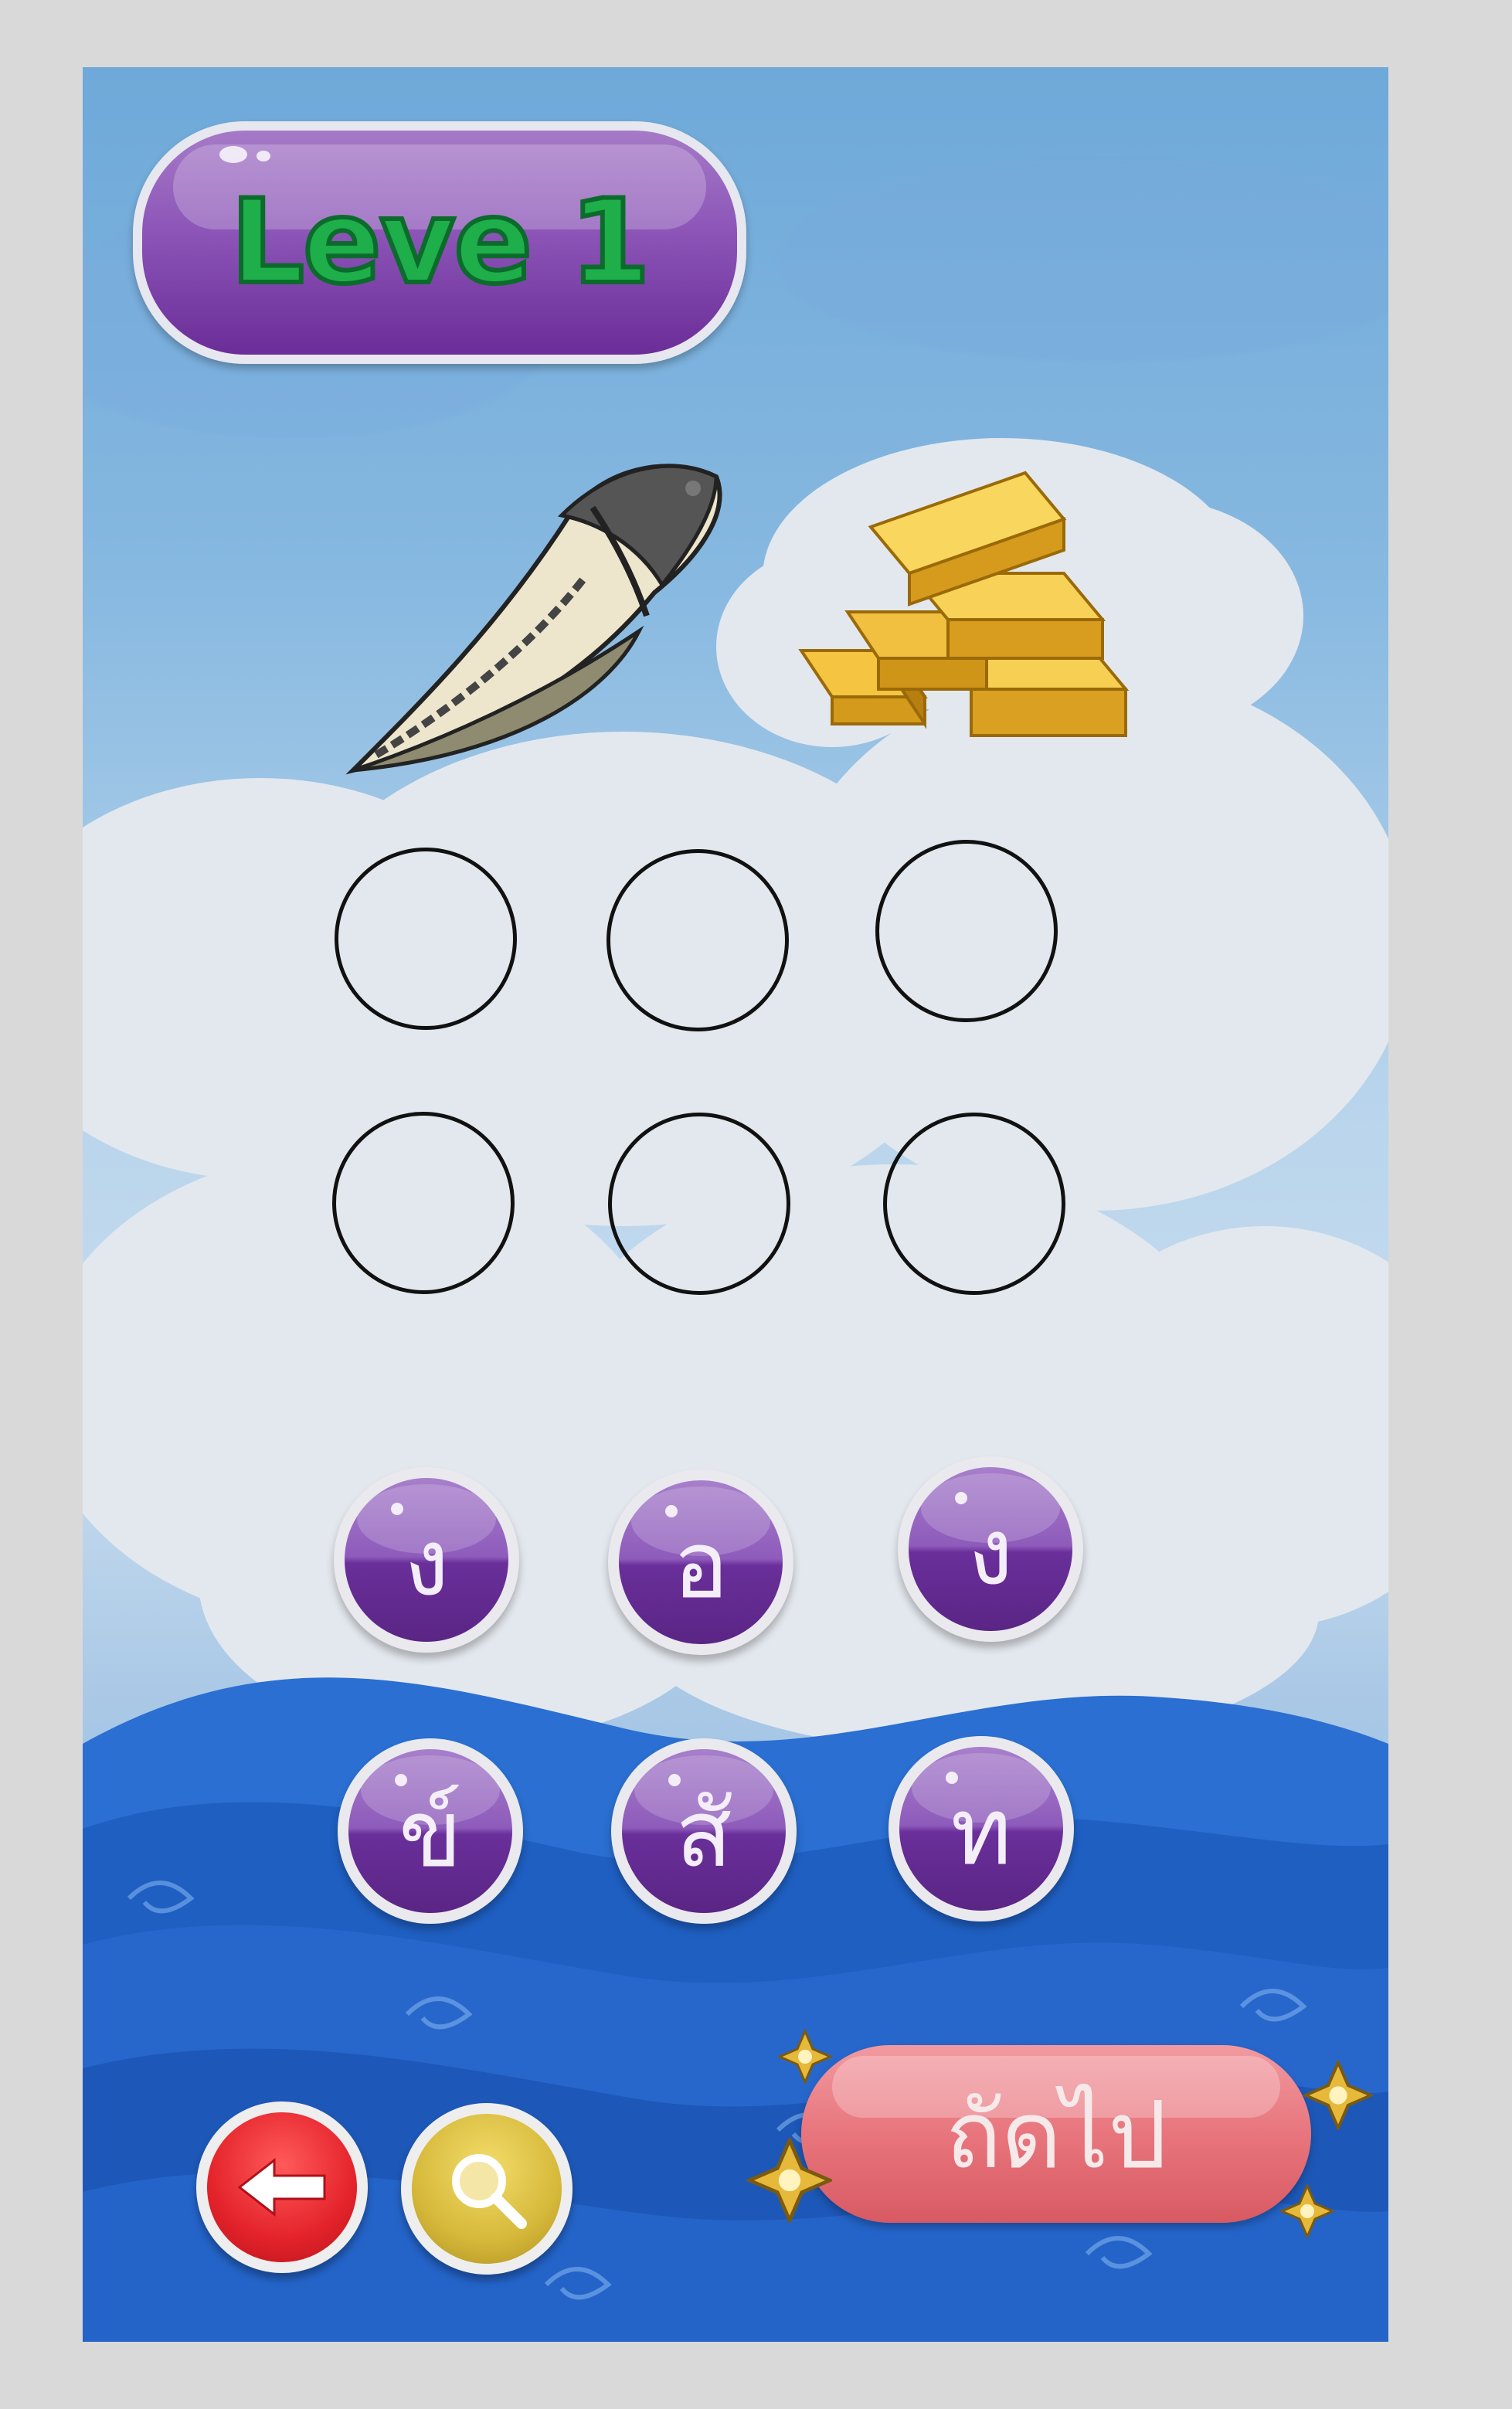 The image size is (1512, 2409). I want to click on letter-tile-label: ข์, so click(431, 1834).